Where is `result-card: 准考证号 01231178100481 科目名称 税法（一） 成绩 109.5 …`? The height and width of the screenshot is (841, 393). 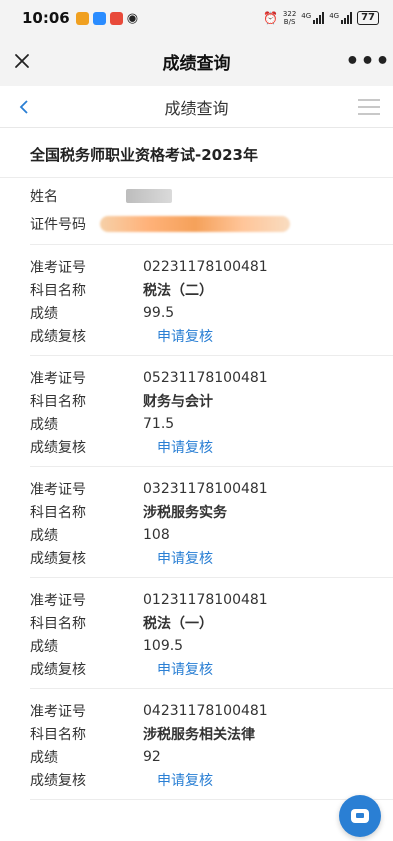 result-card: 准考证号 01231178100481 科目名称 税法（一） 成绩 109.5 … is located at coordinates (211, 633).